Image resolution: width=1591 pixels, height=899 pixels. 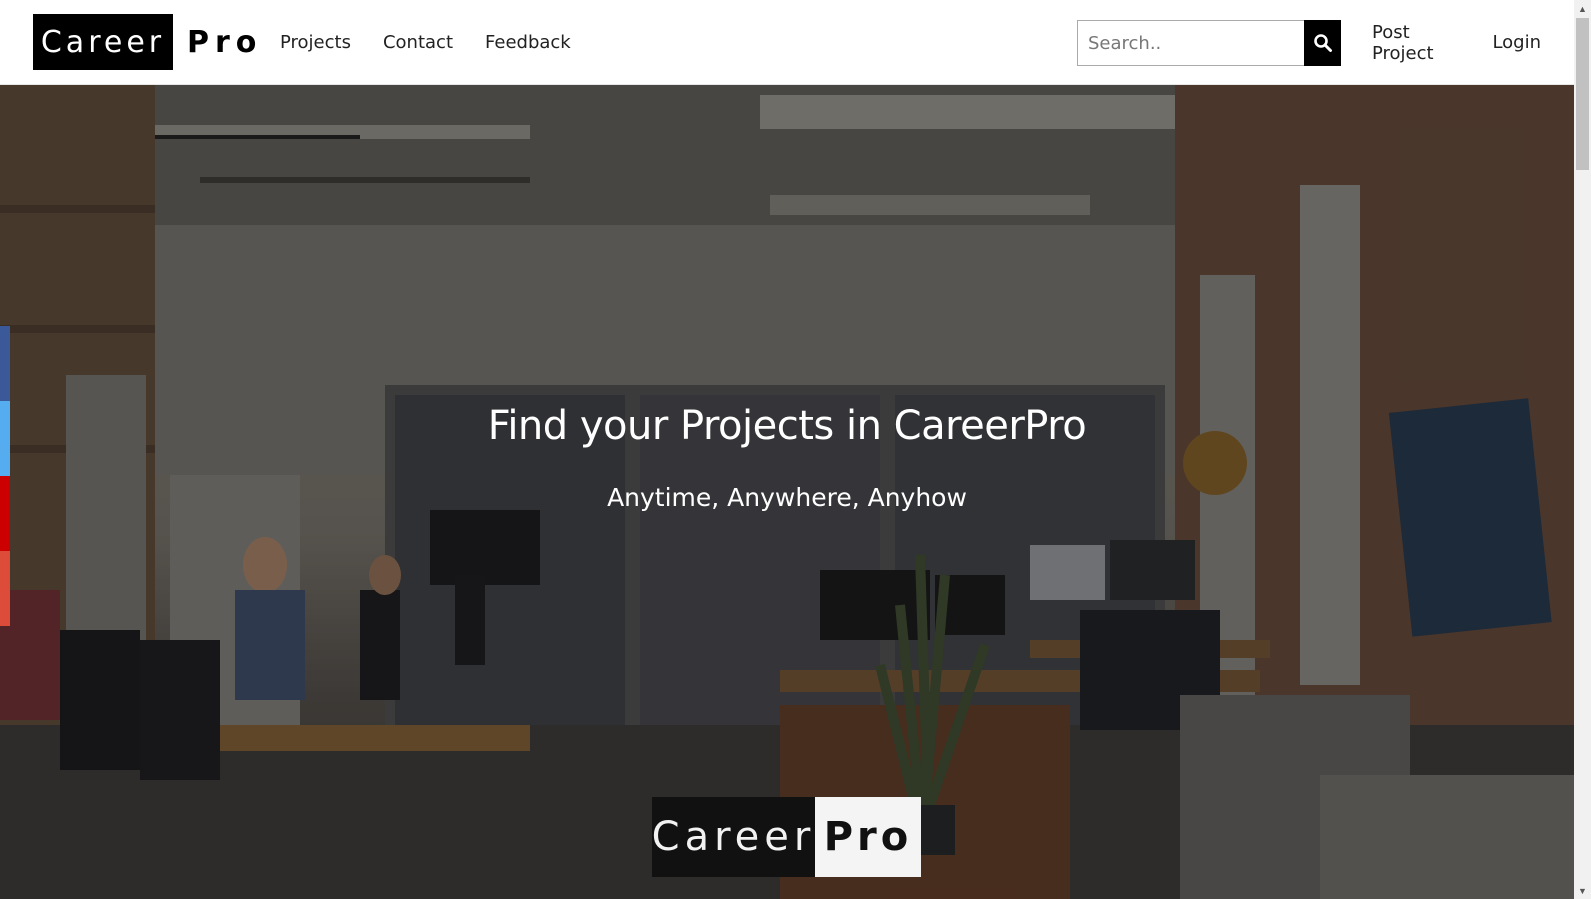 What do you see at coordinates (528, 42) in the screenshot?
I see `nav-link-feedback: Feedback` at bounding box center [528, 42].